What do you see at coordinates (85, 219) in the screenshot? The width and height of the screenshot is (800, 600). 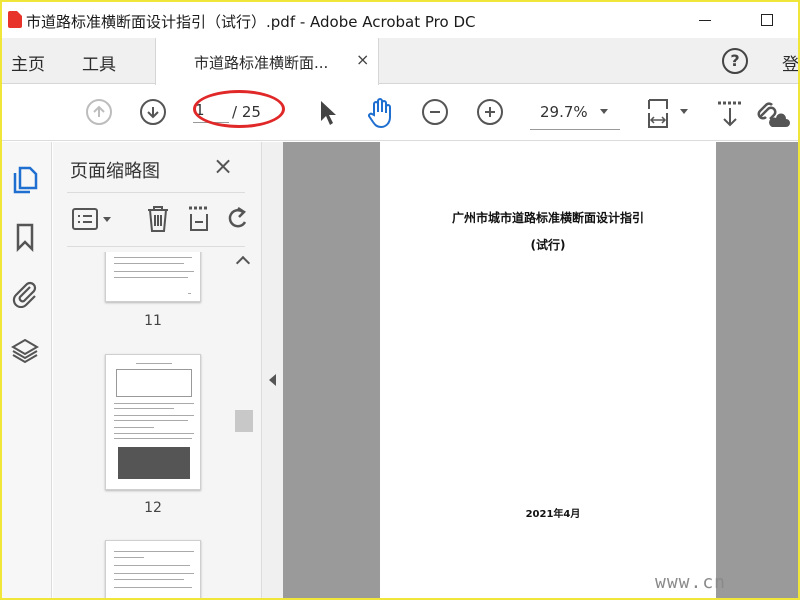 I see `thumbnail-options-icon` at bounding box center [85, 219].